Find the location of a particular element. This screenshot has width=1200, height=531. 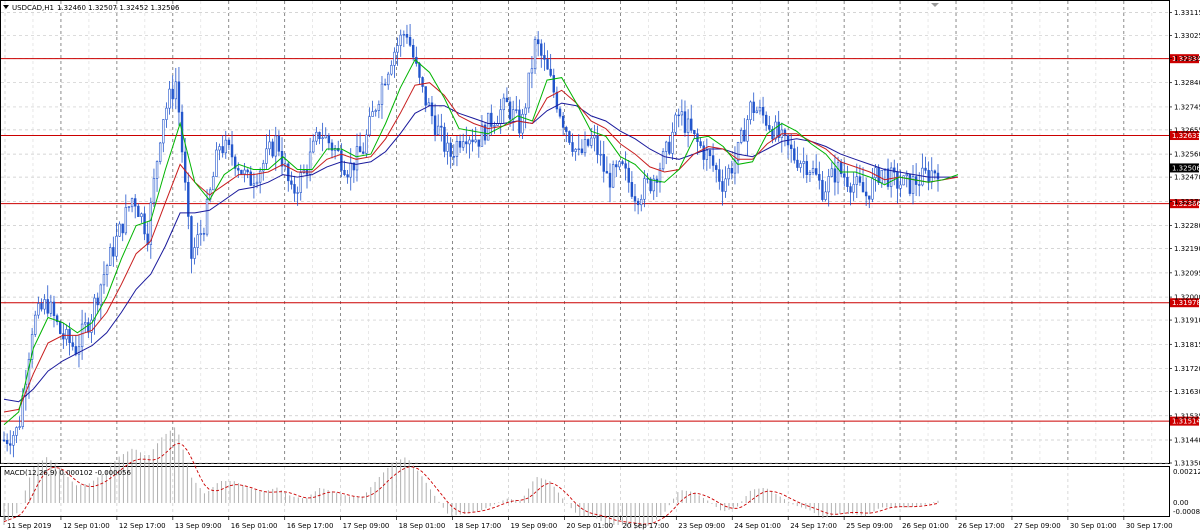

x-tick-label: 27 Sep 09:00 is located at coordinates (1037, 526).